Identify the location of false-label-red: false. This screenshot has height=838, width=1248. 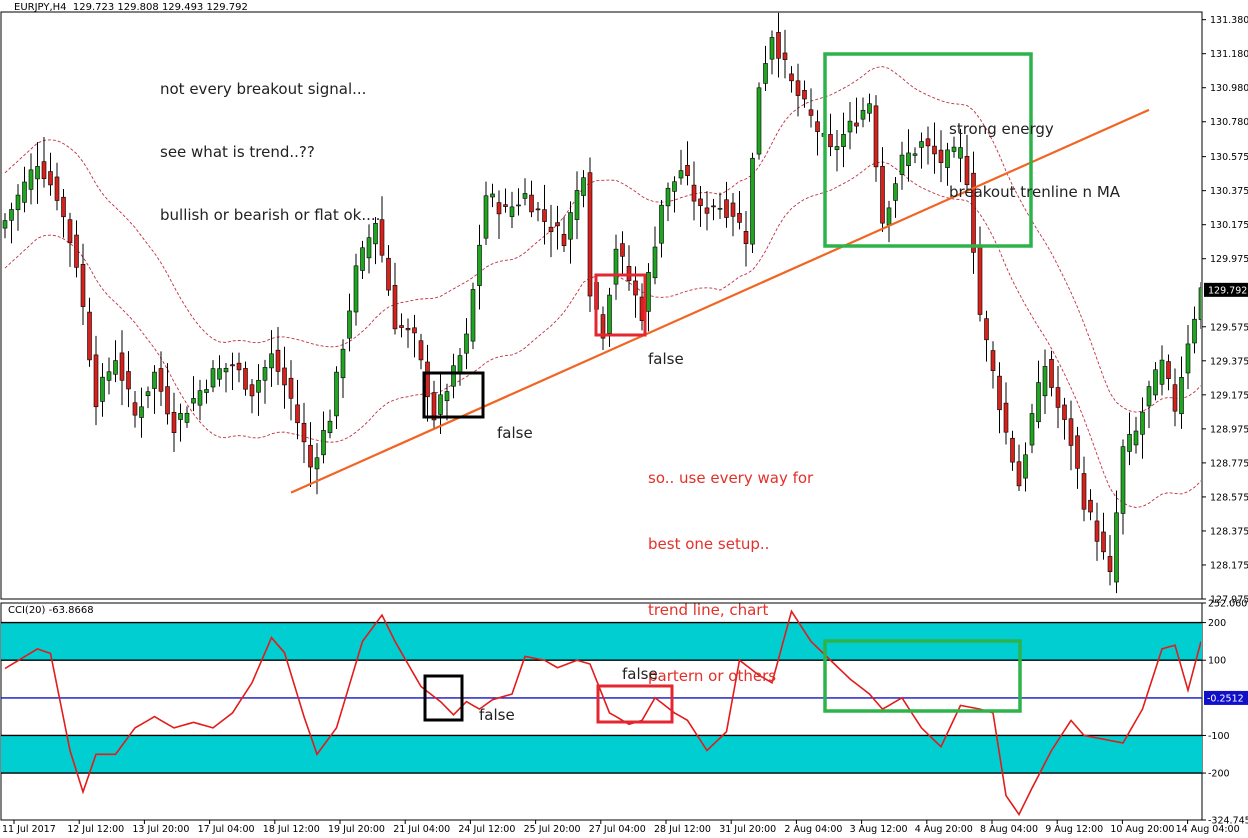
(666, 359).